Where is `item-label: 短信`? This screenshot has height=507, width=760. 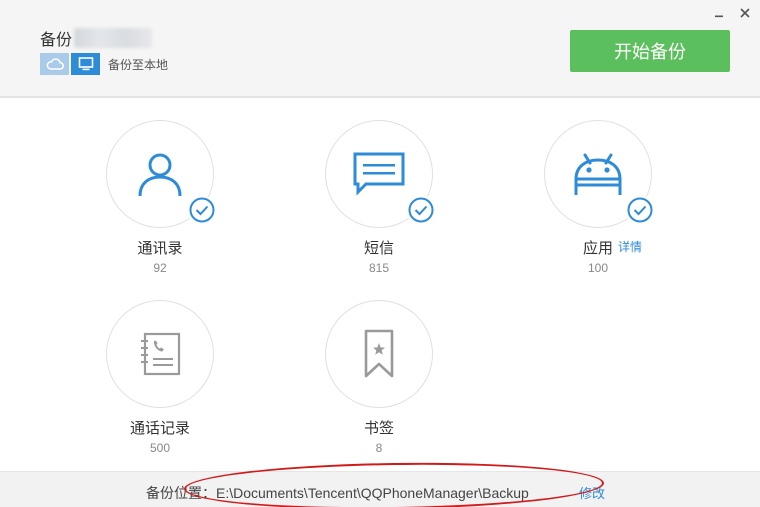
item-label: 短信 is located at coordinates (378, 248).